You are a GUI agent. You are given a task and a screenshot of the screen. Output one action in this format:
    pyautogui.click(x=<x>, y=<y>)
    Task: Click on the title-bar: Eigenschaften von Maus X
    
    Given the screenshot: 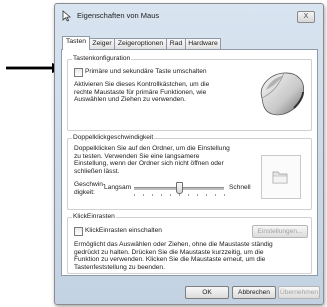 What is the action you would take?
    pyautogui.click(x=189, y=16)
    